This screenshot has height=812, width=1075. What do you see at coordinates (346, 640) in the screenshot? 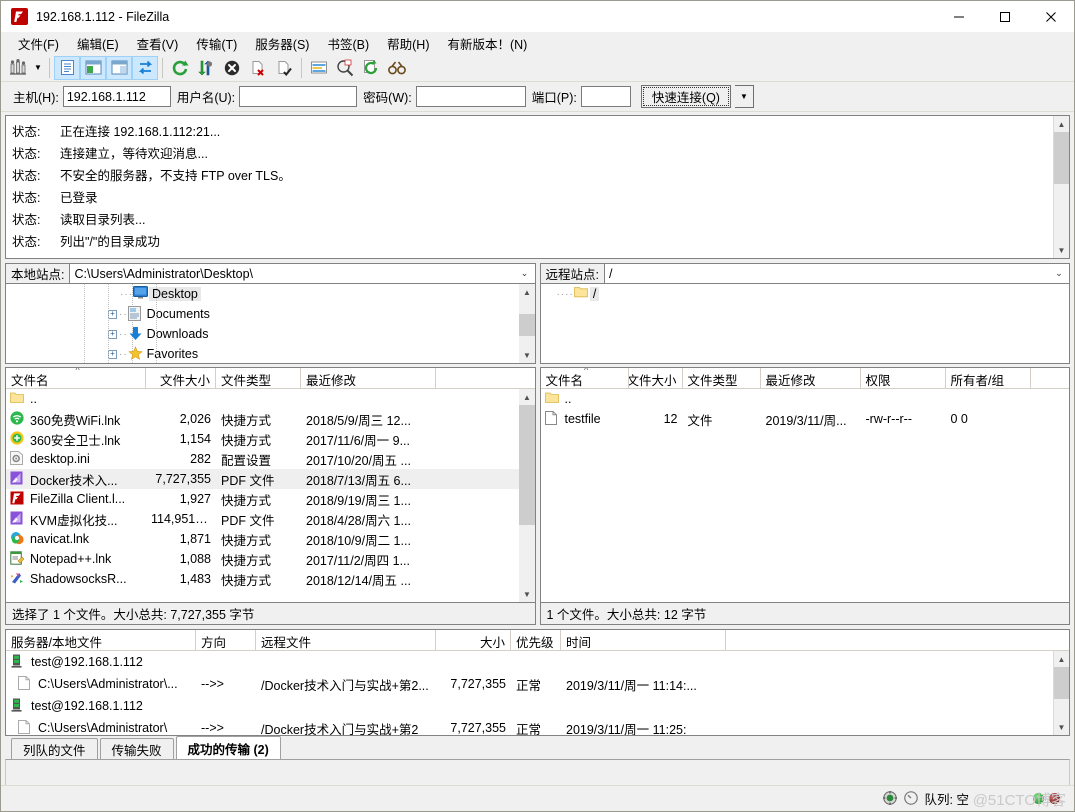
I see `column-header-remote-file: 远程文件` at bounding box center [346, 640].